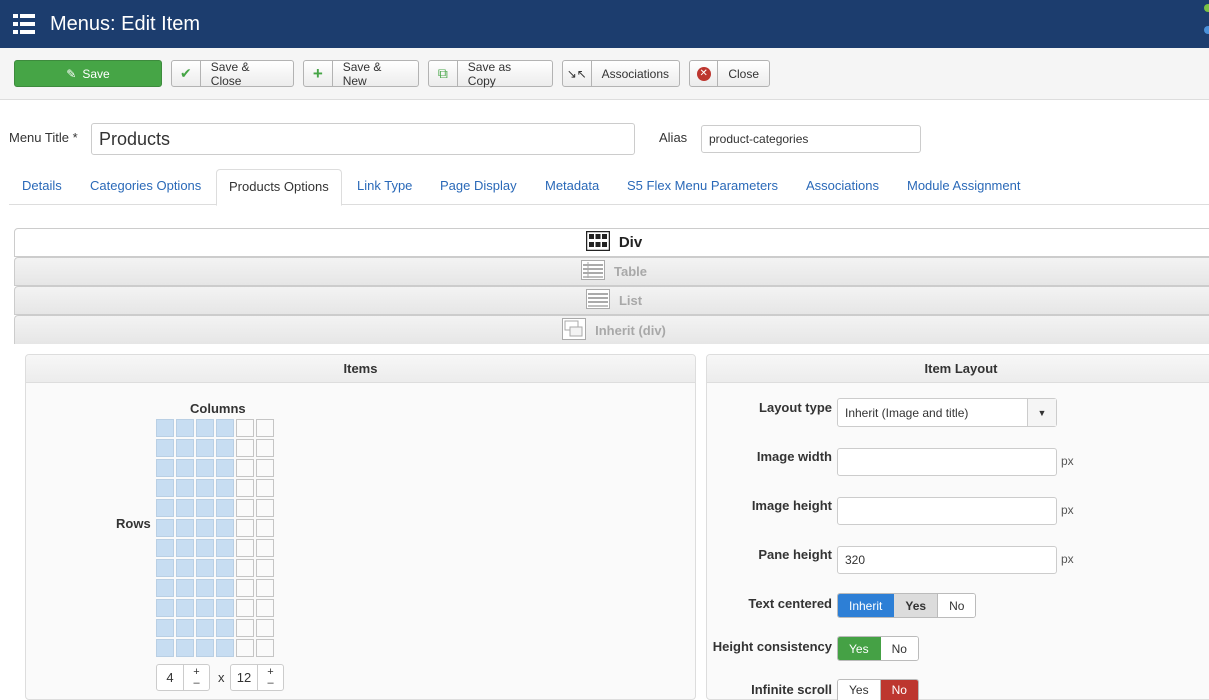 The width and height of the screenshot is (1209, 700). I want to click on rows-plus-minus: + –, so click(270, 677).